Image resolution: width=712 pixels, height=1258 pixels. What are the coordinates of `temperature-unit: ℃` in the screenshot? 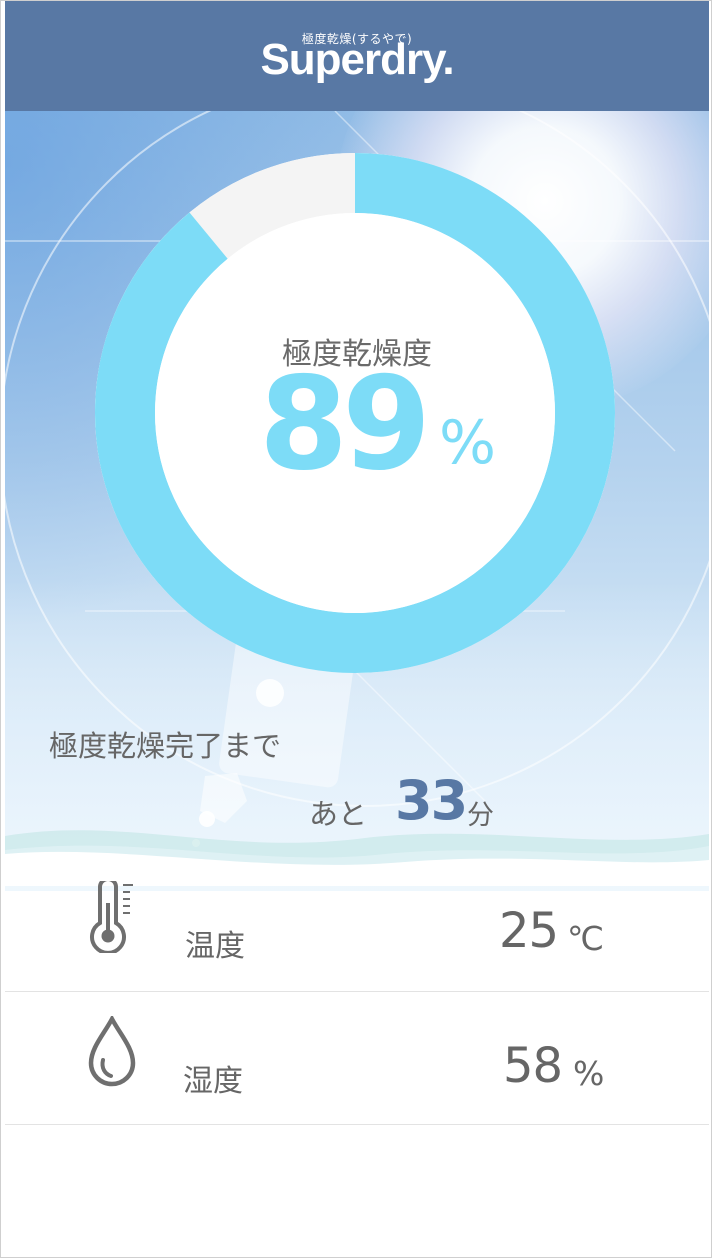 It's located at (586, 938).